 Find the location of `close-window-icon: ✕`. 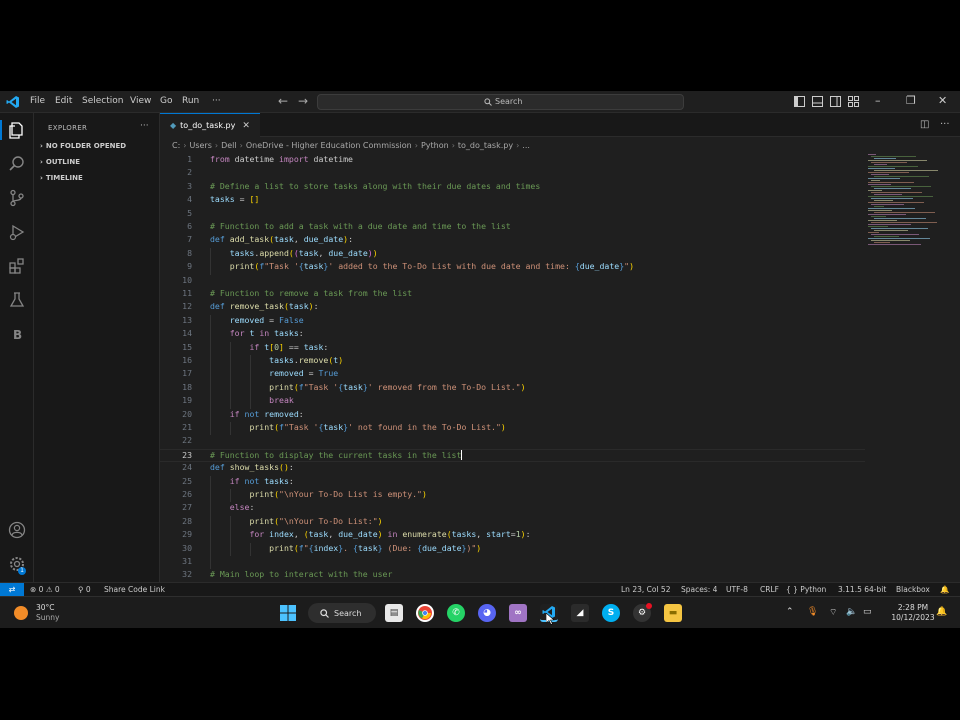

close-window-icon: ✕ is located at coordinates (942, 100).